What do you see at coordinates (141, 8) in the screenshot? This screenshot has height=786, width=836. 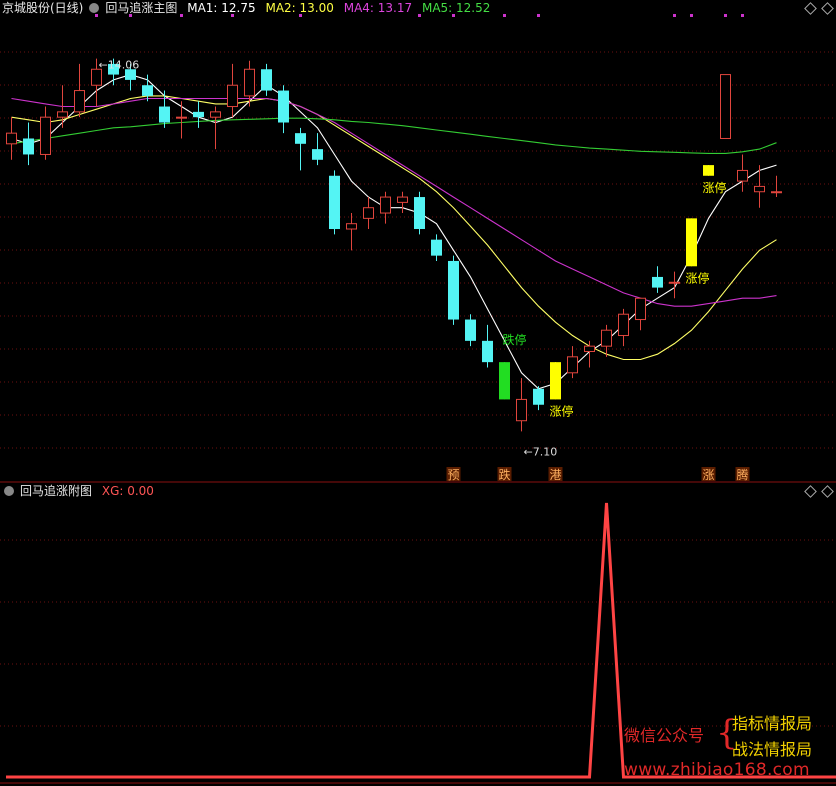 I see `indicator-name: 回马追涨主图` at bounding box center [141, 8].